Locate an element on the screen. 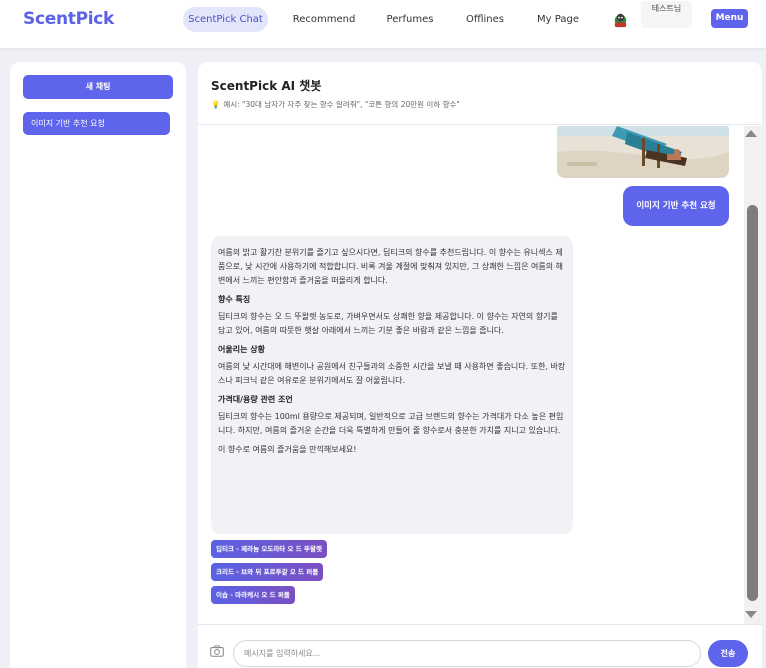 This screenshot has height=668, width=766. section-heading-price: 가격대/용량 관련 조언 is located at coordinates (255, 399).